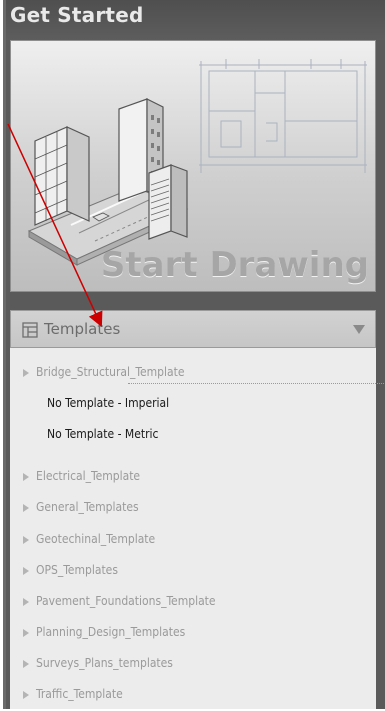  Describe the element at coordinates (96, 539) in the screenshot. I see `folder-label: Geotechinal_Template` at that location.